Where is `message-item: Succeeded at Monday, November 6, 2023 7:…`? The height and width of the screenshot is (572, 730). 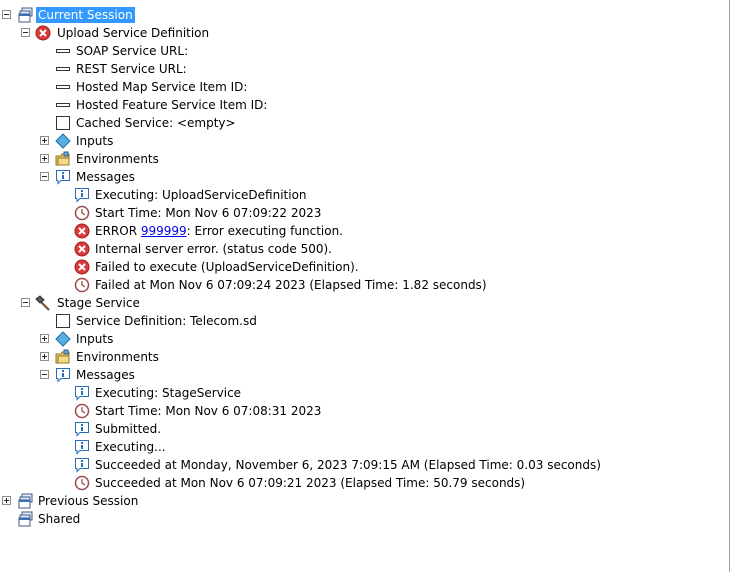 message-item: Succeeded at Monday, November 6, 2023 7:… is located at coordinates (363, 465).